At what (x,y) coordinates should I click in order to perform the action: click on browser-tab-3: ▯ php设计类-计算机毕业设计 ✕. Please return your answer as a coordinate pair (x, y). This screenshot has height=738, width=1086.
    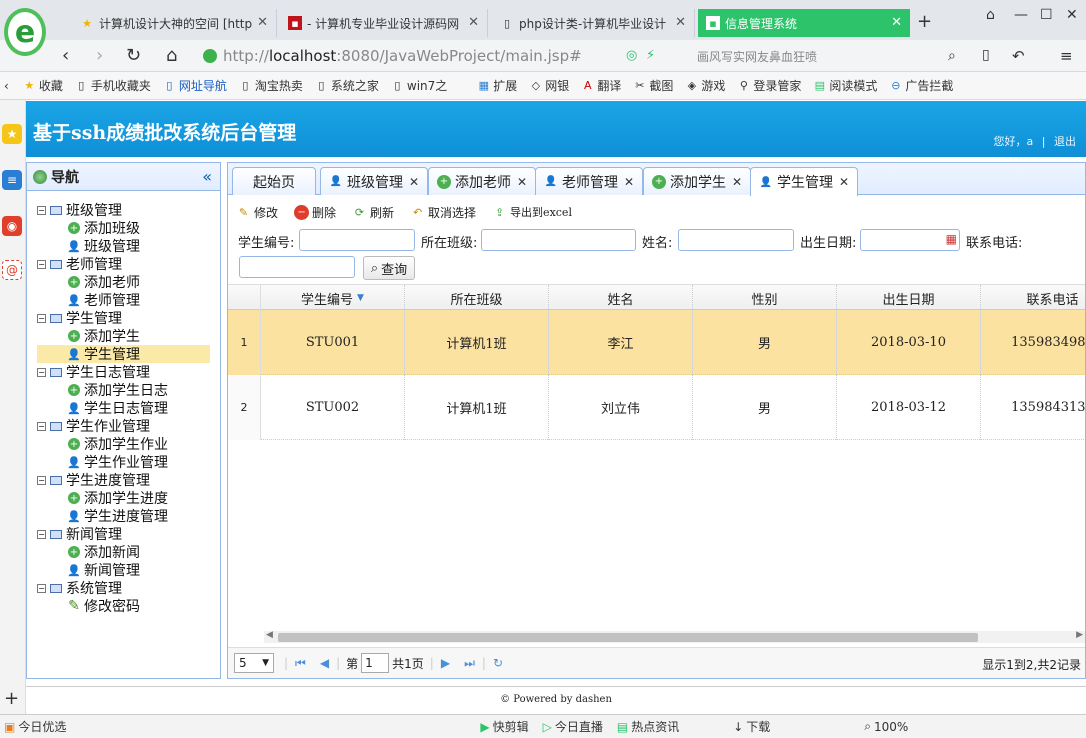
    Looking at the image, I should click on (593, 23).